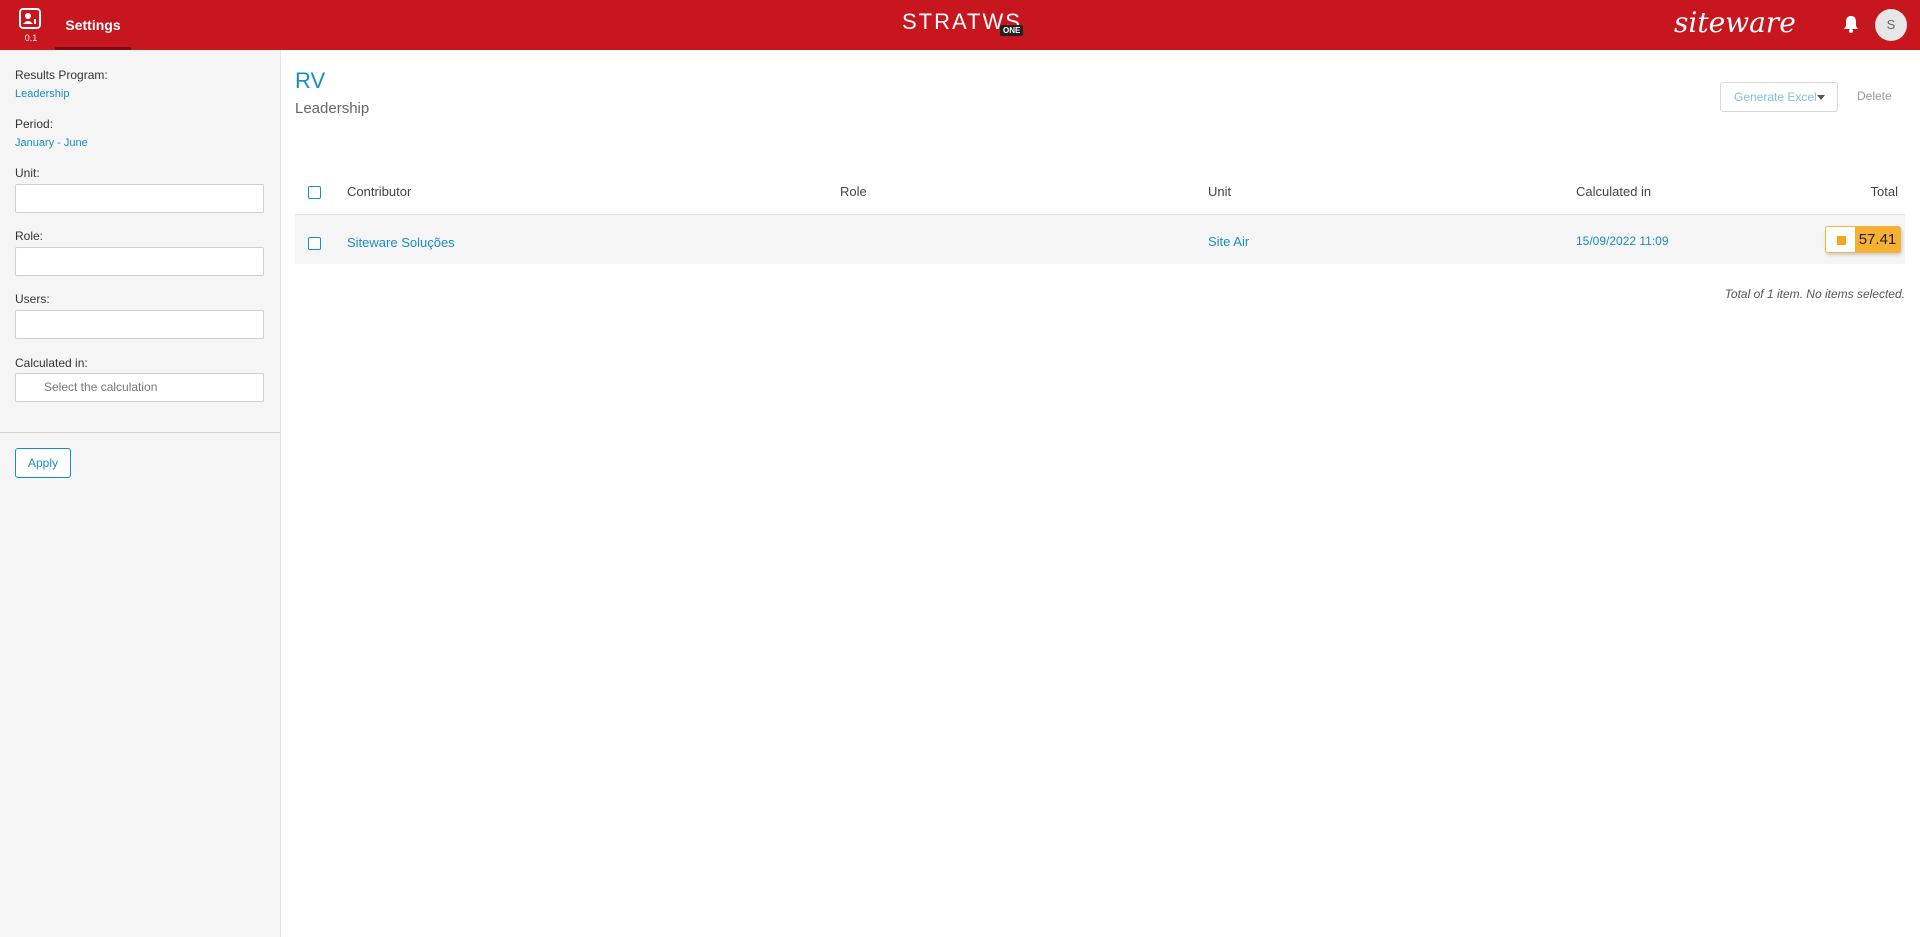 This screenshot has width=1920, height=937. What do you see at coordinates (1821, 97) in the screenshot?
I see `chevron-down-icon` at bounding box center [1821, 97].